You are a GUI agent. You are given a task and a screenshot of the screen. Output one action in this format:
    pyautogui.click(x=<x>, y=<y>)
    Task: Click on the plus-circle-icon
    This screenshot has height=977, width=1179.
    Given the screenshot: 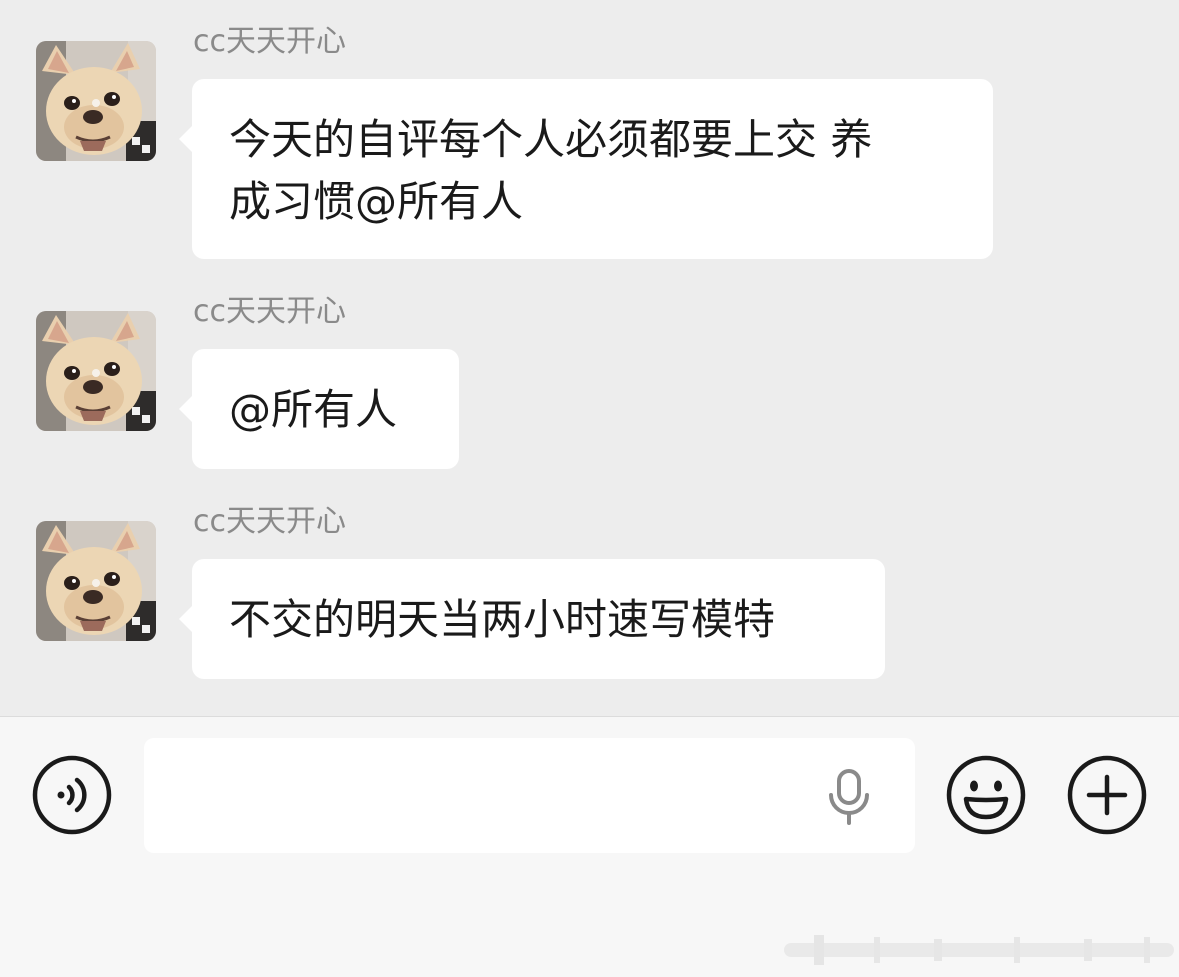 What is the action you would take?
    pyautogui.click(x=1107, y=795)
    